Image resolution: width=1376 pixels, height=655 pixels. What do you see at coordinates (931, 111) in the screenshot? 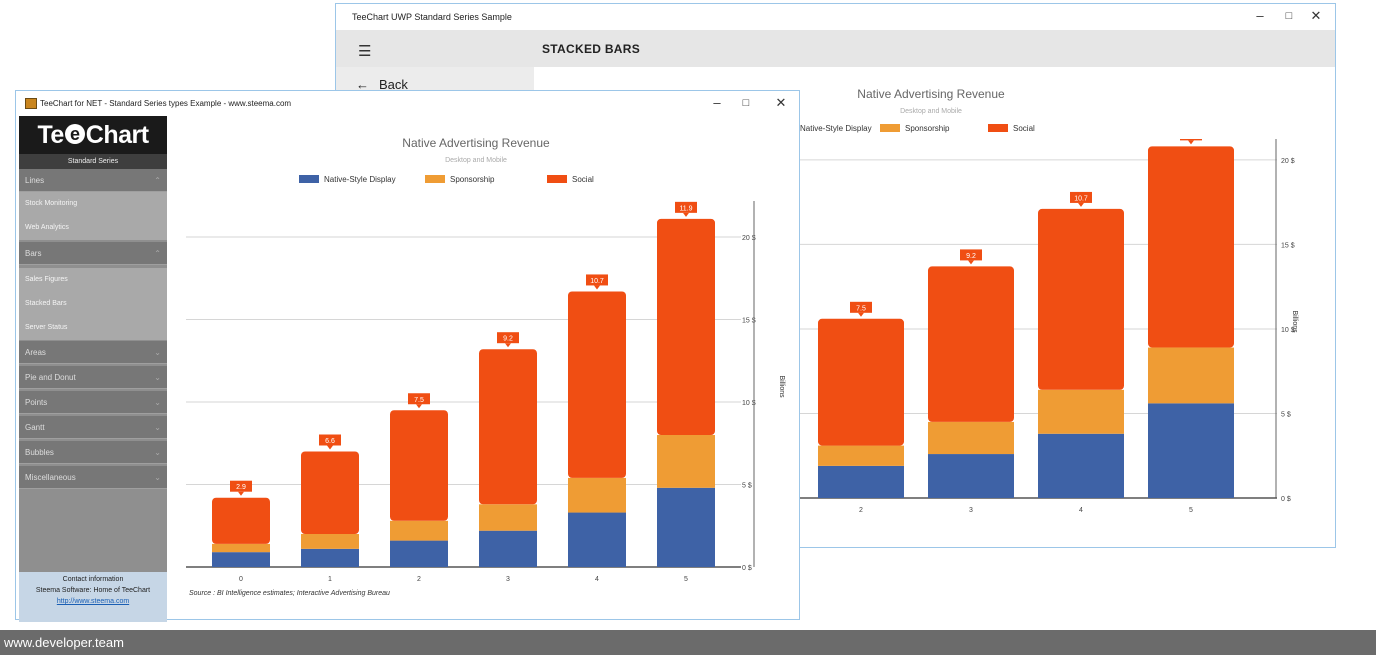
I see `uwp-chart-subtitle: Desktop and Mobile` at bounding box center [931, 111].